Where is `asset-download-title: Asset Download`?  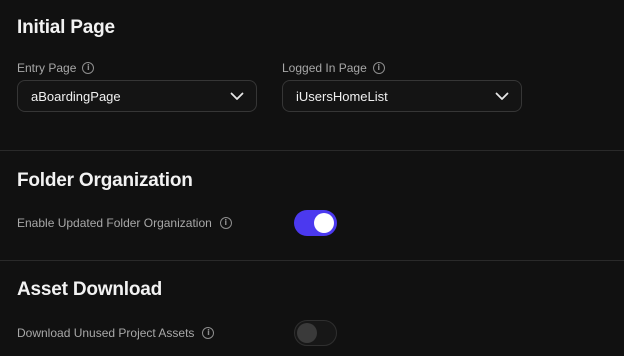 asset-download-title: Asset Download is located at coordinates (89, 289).